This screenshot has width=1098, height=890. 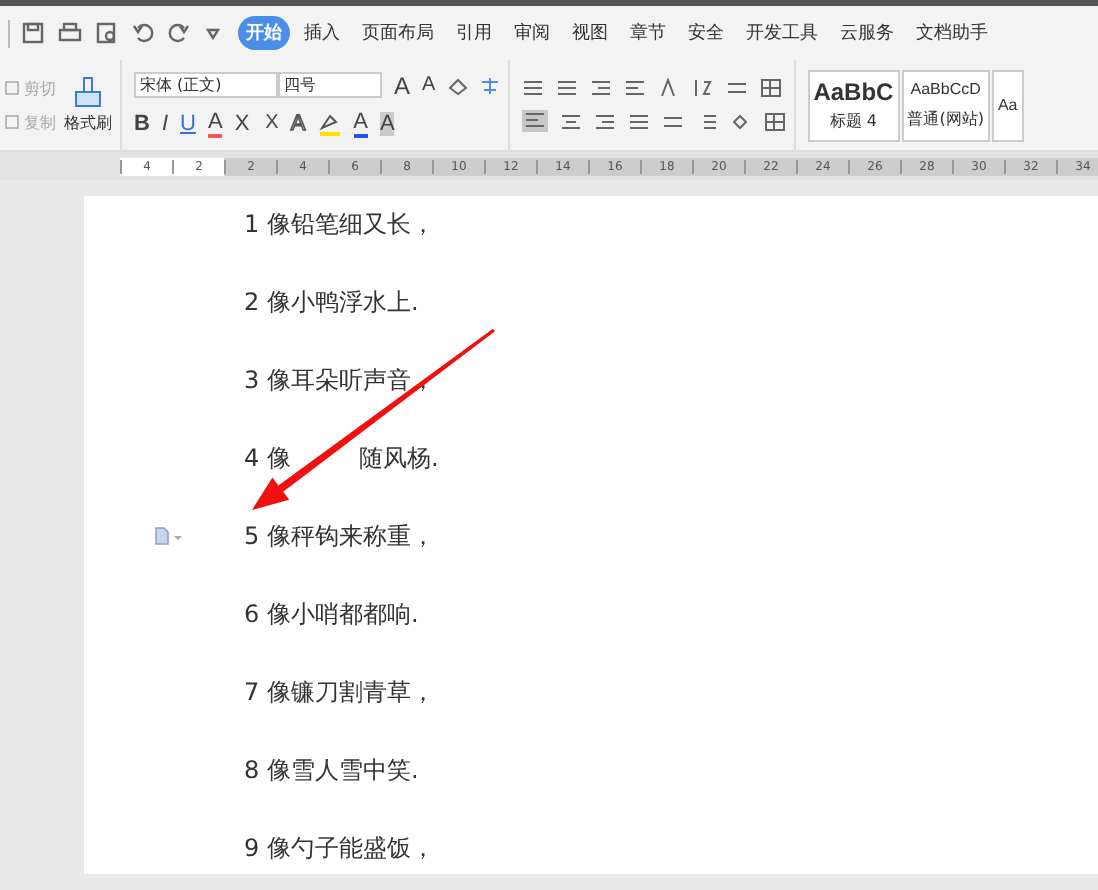 I want to click on redo-icon, so click(x=179, y=33).